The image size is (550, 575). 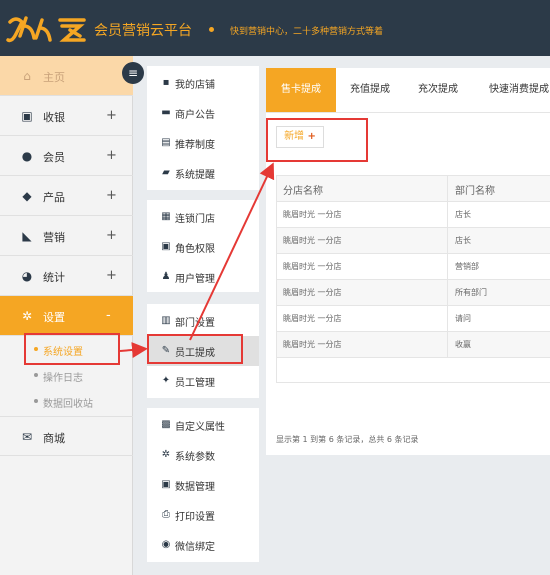 I want to click on menu-item-announcement: ▬ 商户公告, so click(x=203, y=113).